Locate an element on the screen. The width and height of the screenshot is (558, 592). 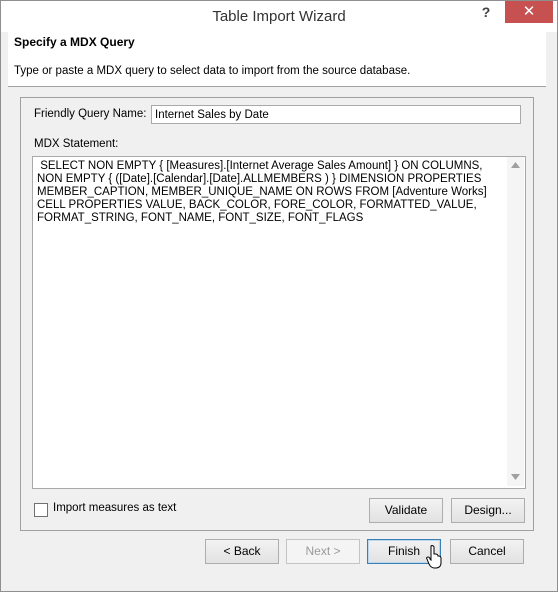
down-arrow-icon is located at coordinates (515, 477).